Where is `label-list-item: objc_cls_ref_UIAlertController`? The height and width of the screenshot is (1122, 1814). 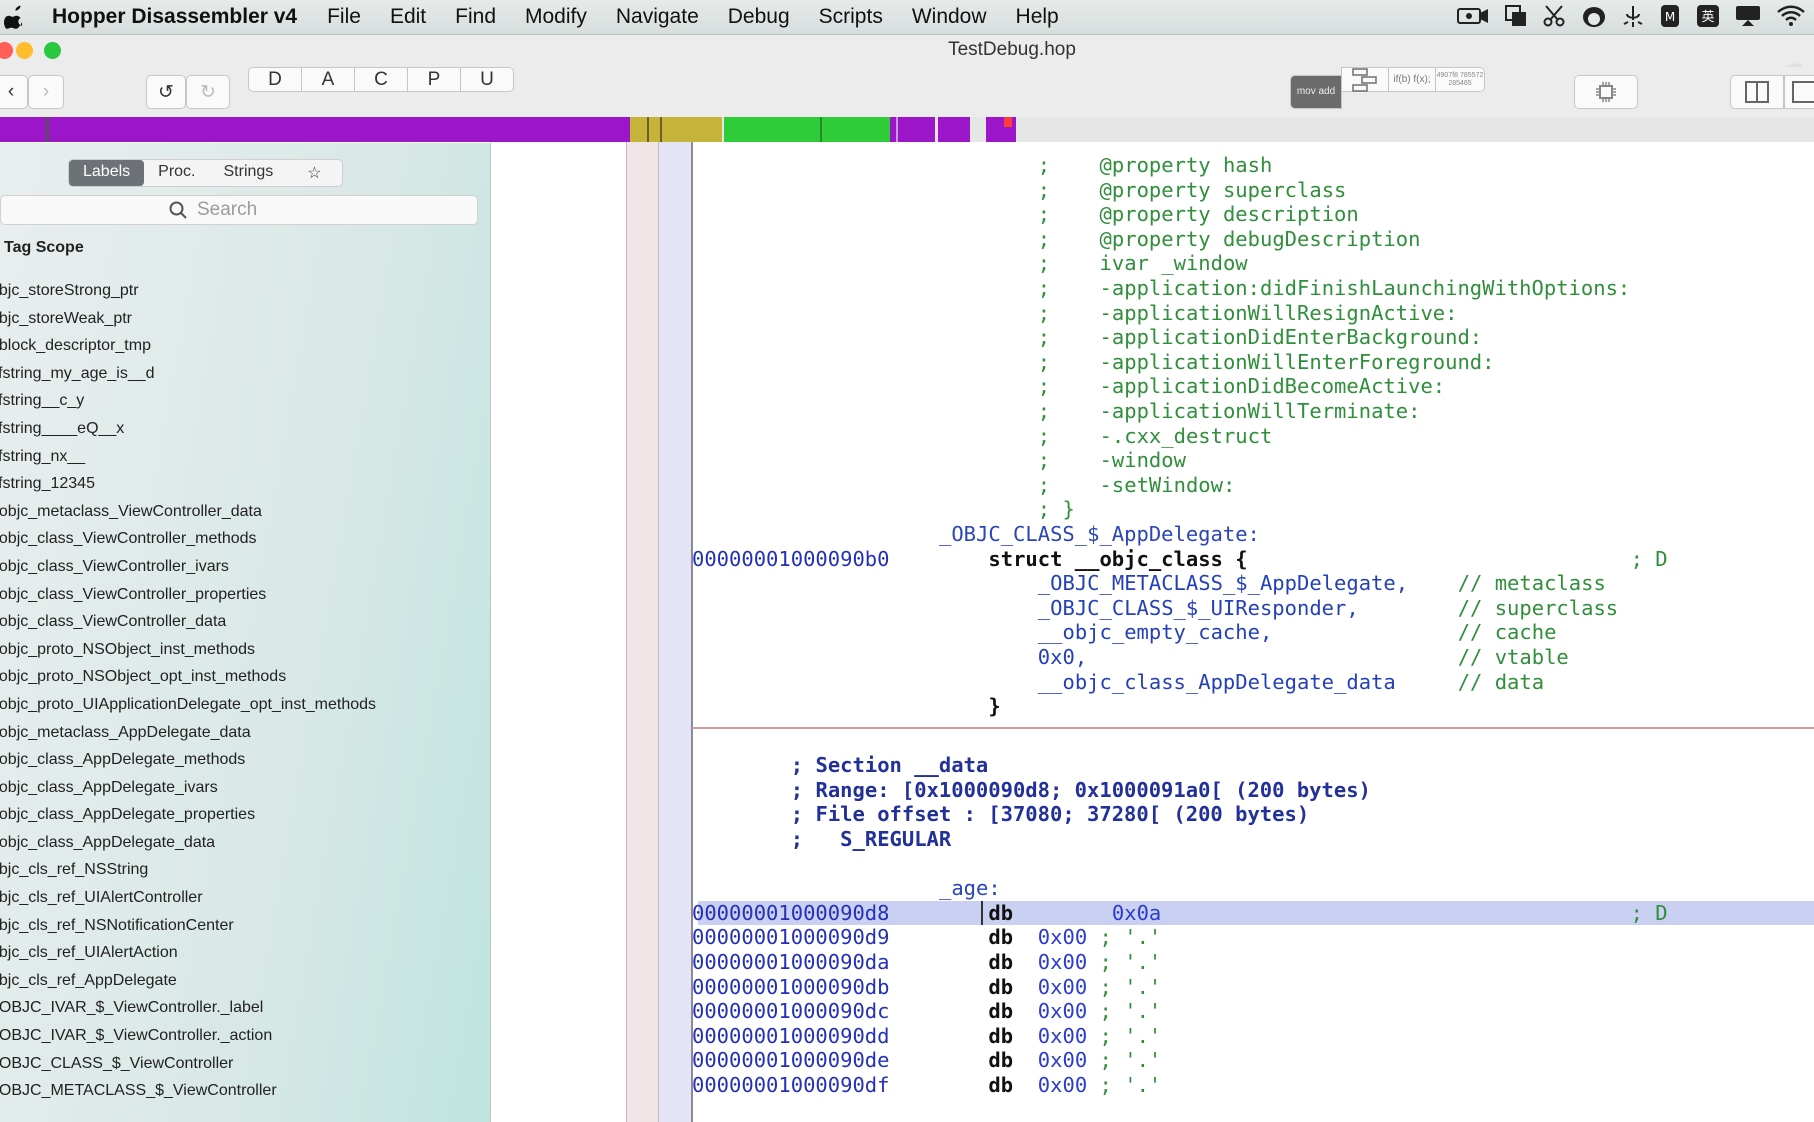
label-list-item: objc_cls_ref_UIAlertController is located at coordinates (188, 898).